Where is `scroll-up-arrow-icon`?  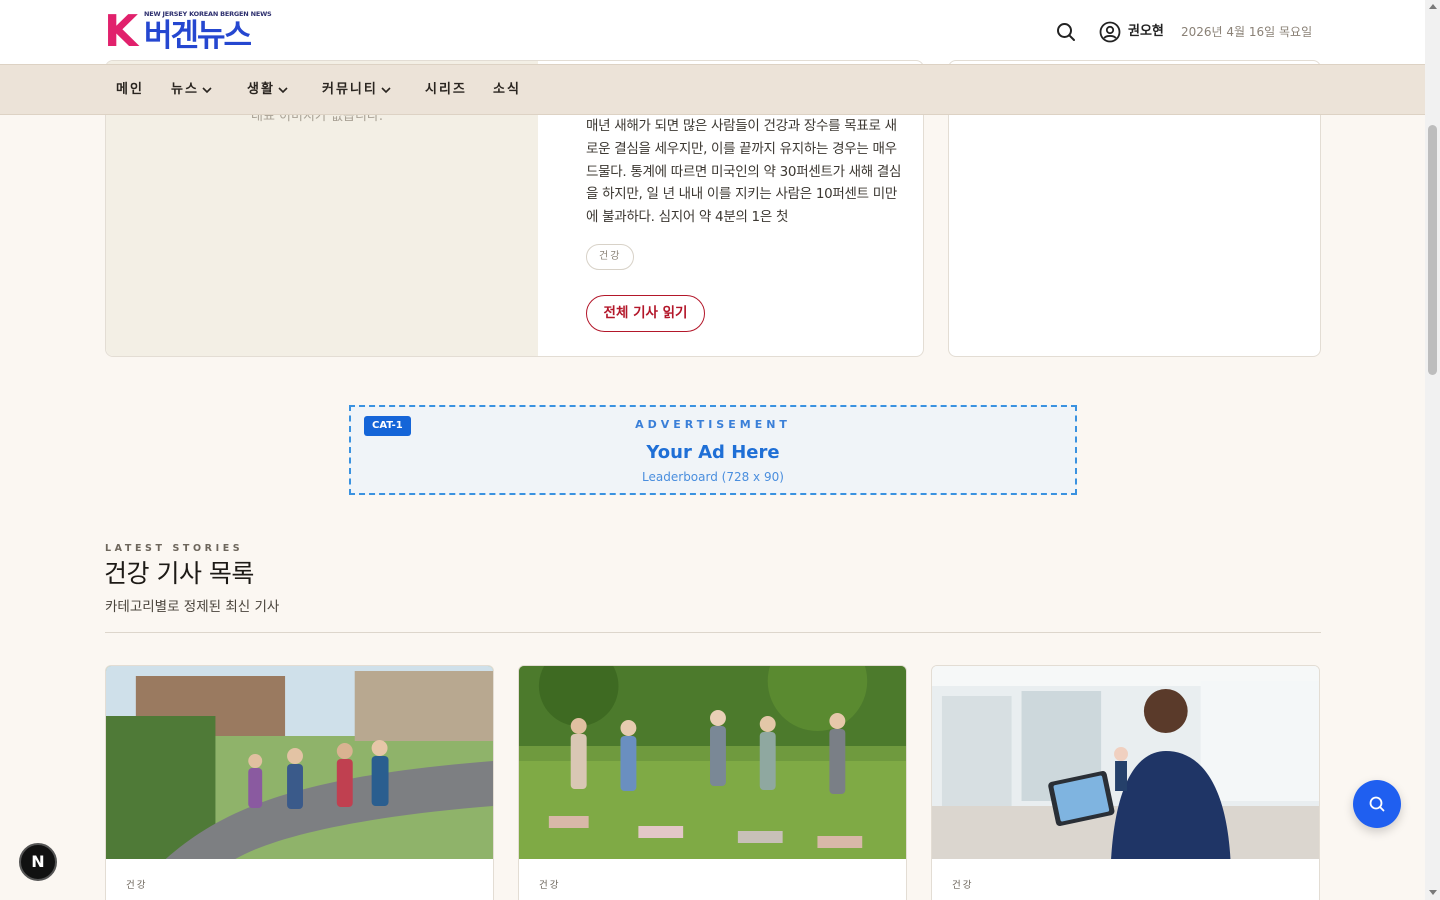 scroll-up-arrow-icon is located at coordinates (1433, 6).